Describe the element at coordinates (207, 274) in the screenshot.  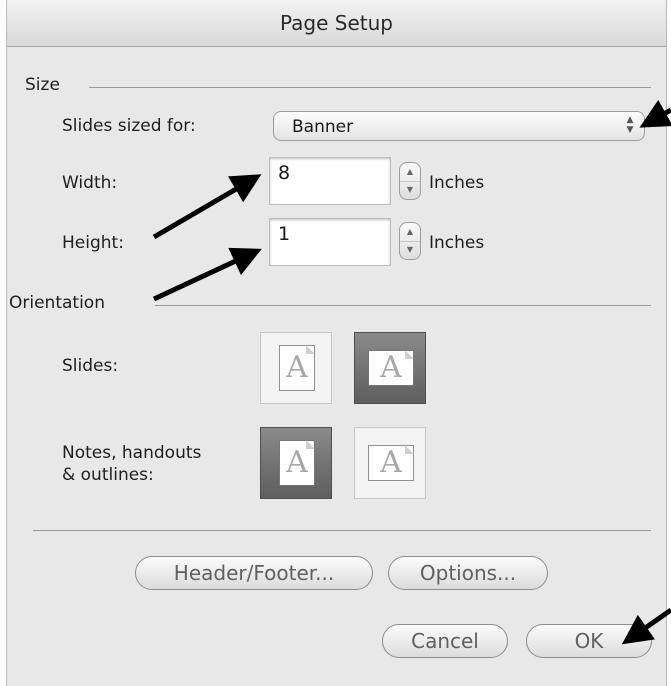
I see `arrow-to-height-icon` at that location.